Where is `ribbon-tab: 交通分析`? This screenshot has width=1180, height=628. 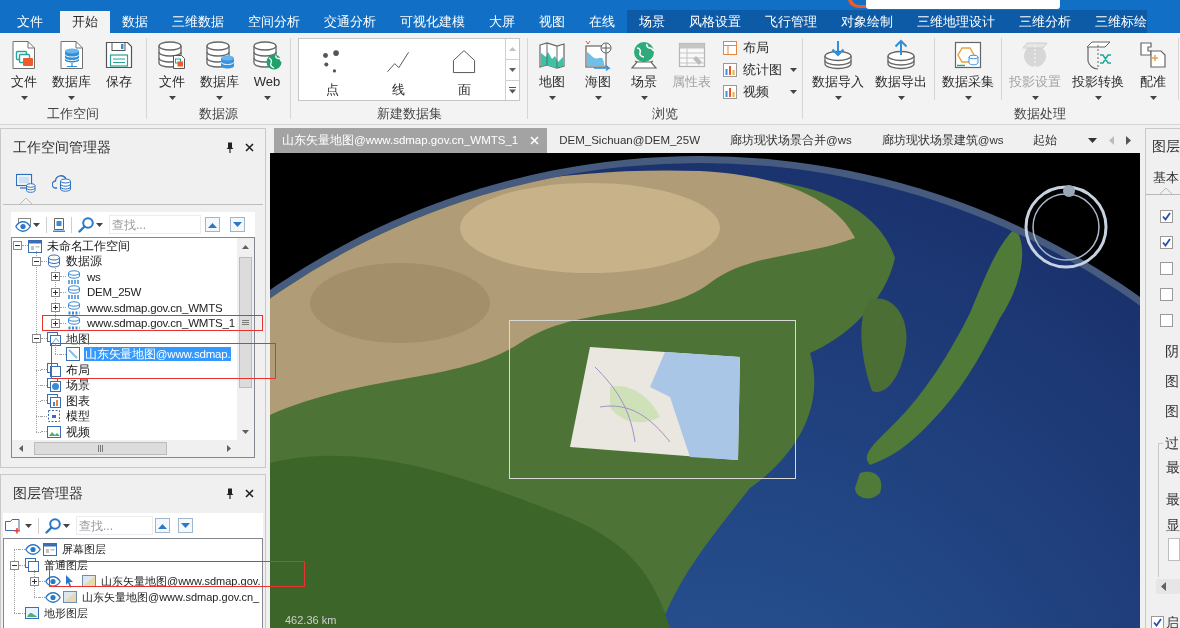 ribbon-tab: 交通分析 is located at coordinates (350, 22).